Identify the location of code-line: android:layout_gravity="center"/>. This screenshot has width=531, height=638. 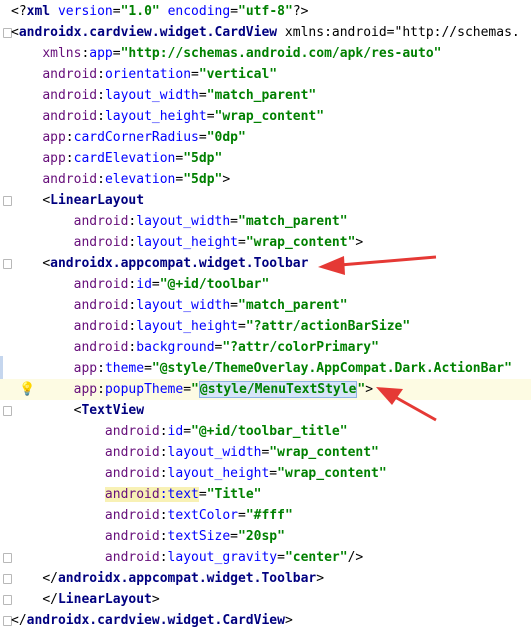
(265, 557).